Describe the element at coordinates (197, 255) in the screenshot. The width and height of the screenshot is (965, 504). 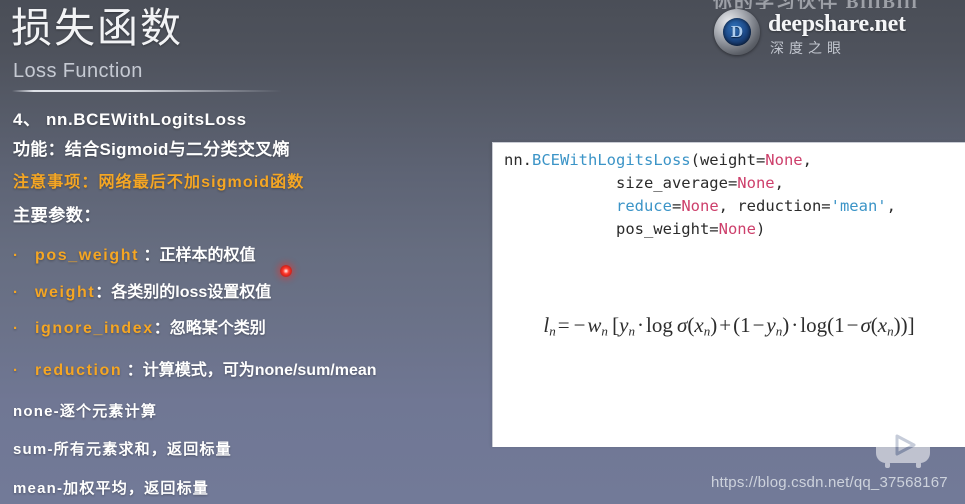
I see `param-description: ：正样本的权值` at that location.